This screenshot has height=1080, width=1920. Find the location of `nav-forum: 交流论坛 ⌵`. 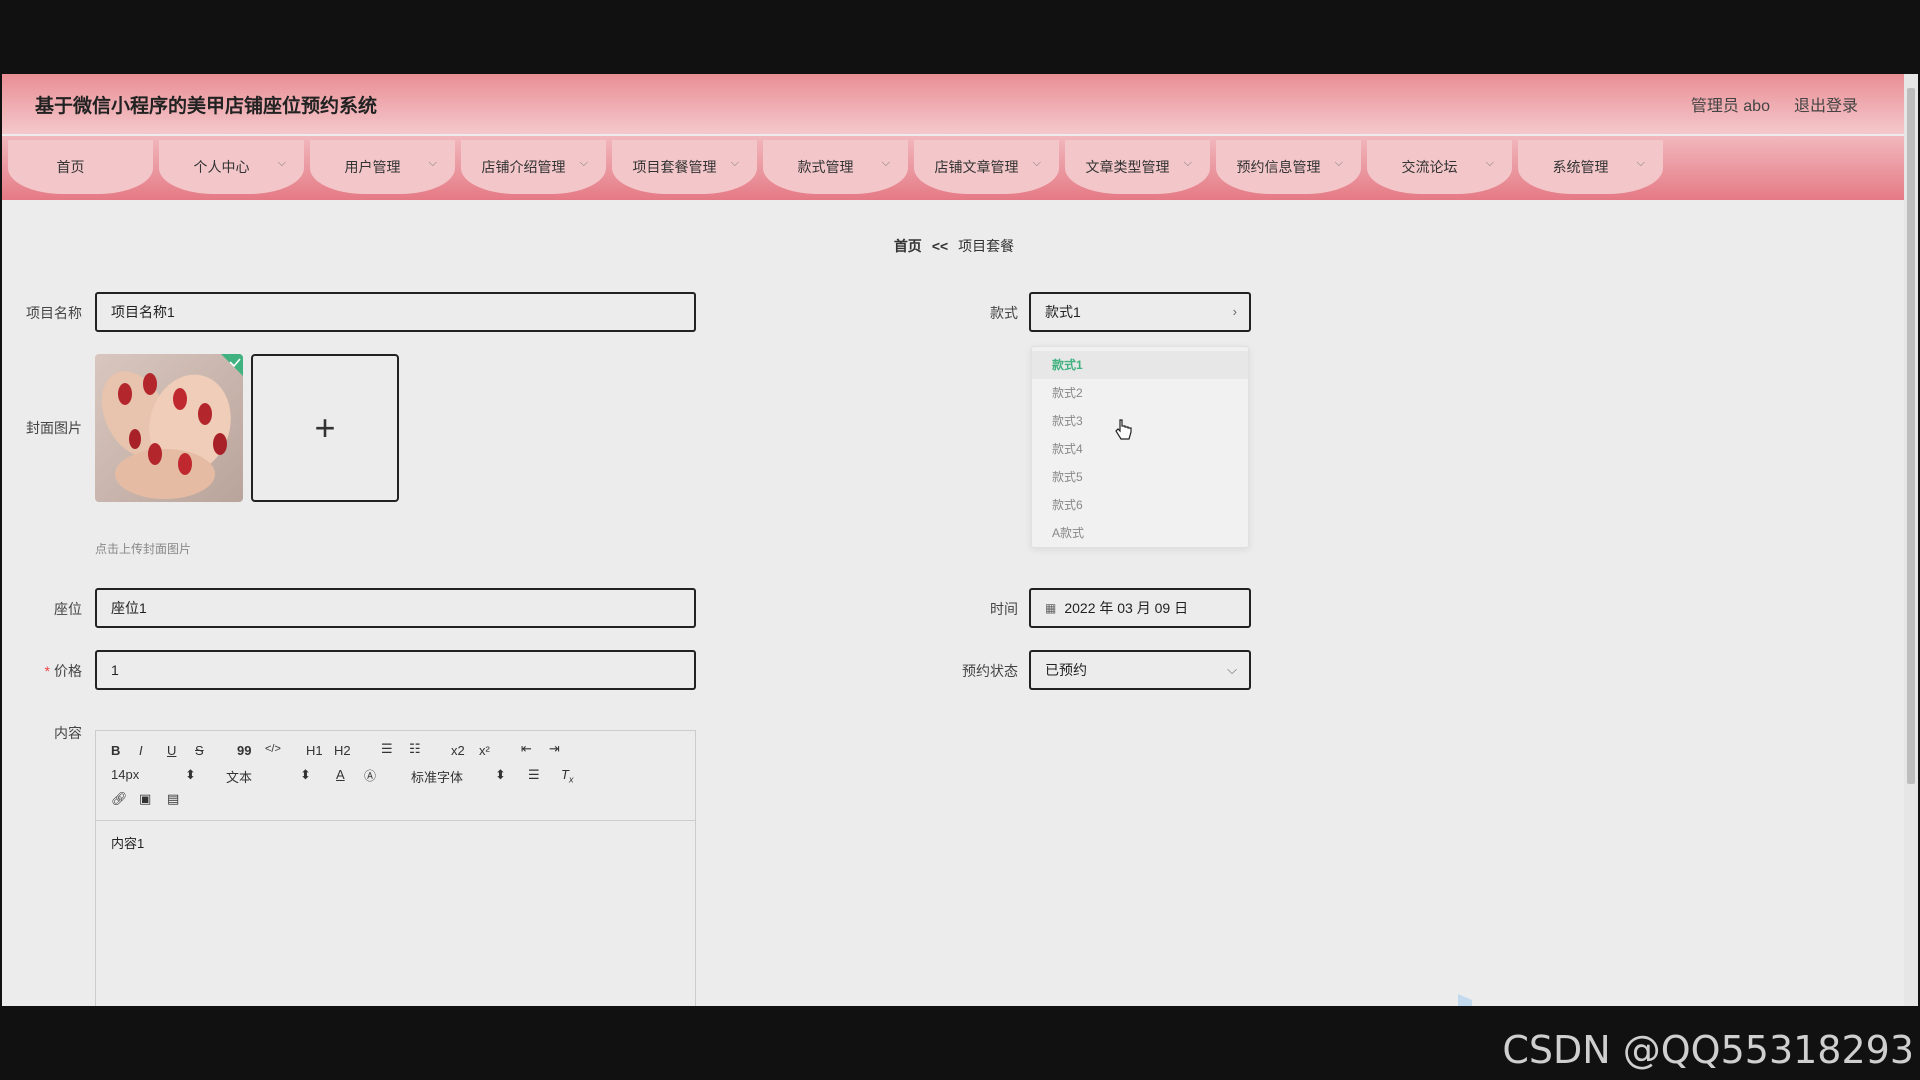

nav-forum: 交流论坛 ⌵ is located at coordinates (1439, 167).